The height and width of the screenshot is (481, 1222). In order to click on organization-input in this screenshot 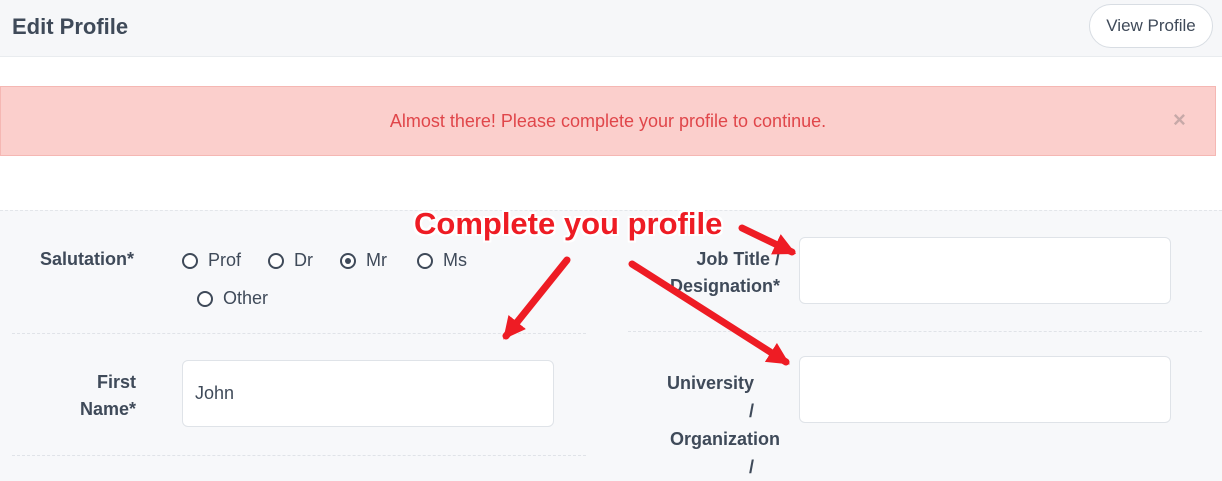, I will do `click(985, 389)`.